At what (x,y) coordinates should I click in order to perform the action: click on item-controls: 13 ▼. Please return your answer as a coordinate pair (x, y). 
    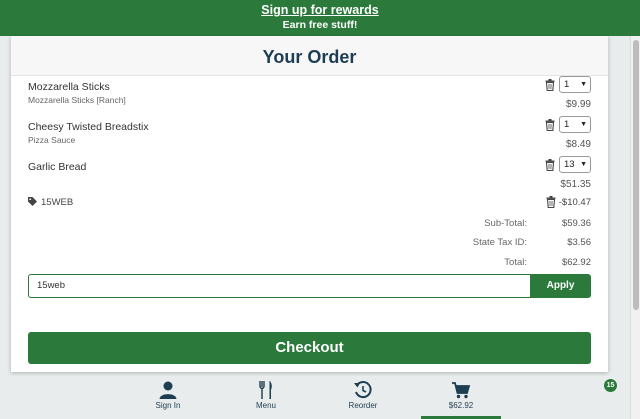
    Looking at the image, I should click on (568, 164).